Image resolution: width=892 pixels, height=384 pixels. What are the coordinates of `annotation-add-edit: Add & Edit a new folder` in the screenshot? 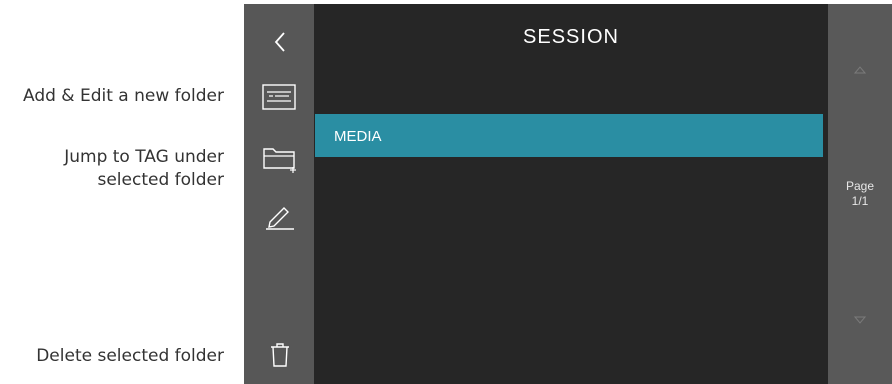 It's located at (123, 96).